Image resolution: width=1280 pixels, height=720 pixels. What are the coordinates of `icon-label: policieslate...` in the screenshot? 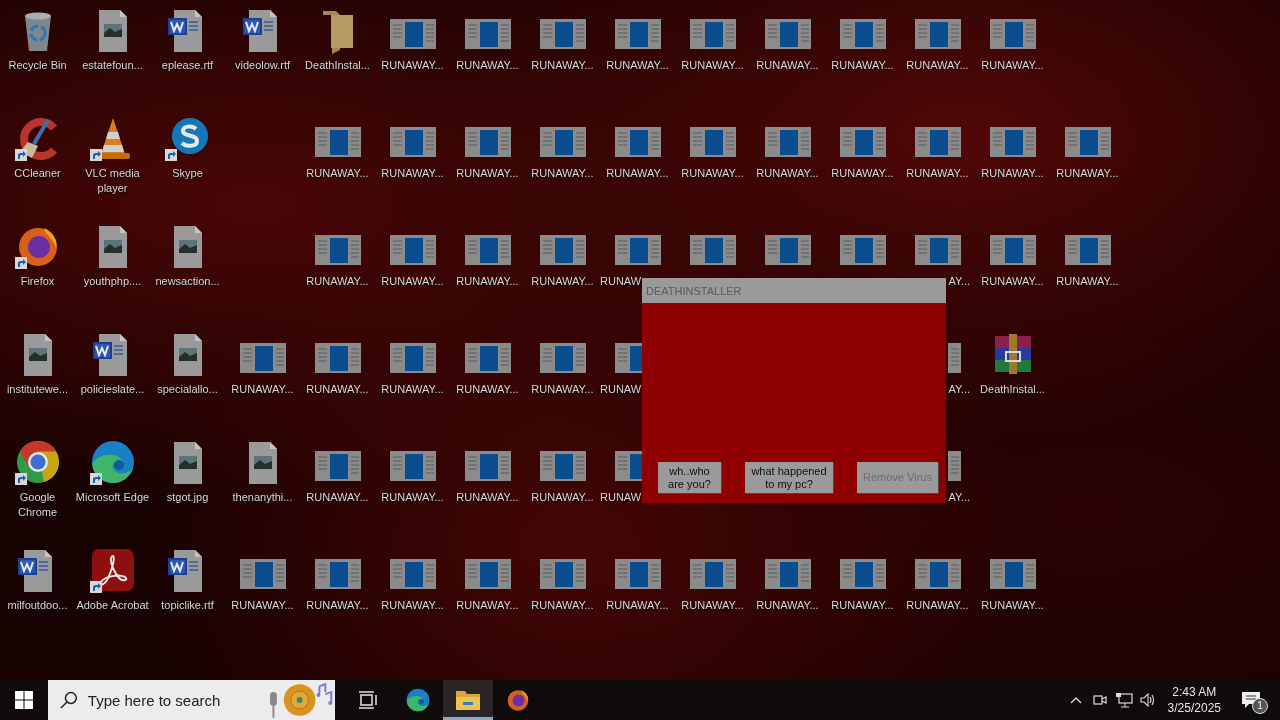 It's located at (112, 389).